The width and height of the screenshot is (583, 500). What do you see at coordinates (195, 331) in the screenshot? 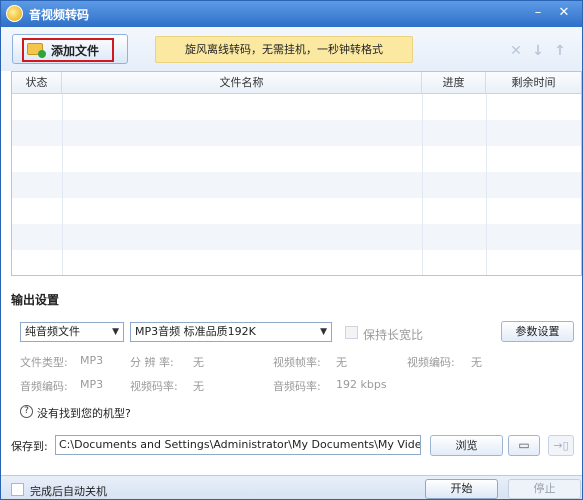
I see `format-select-value: MP3音频 标准品质192K` at bounding box center [195, 331].